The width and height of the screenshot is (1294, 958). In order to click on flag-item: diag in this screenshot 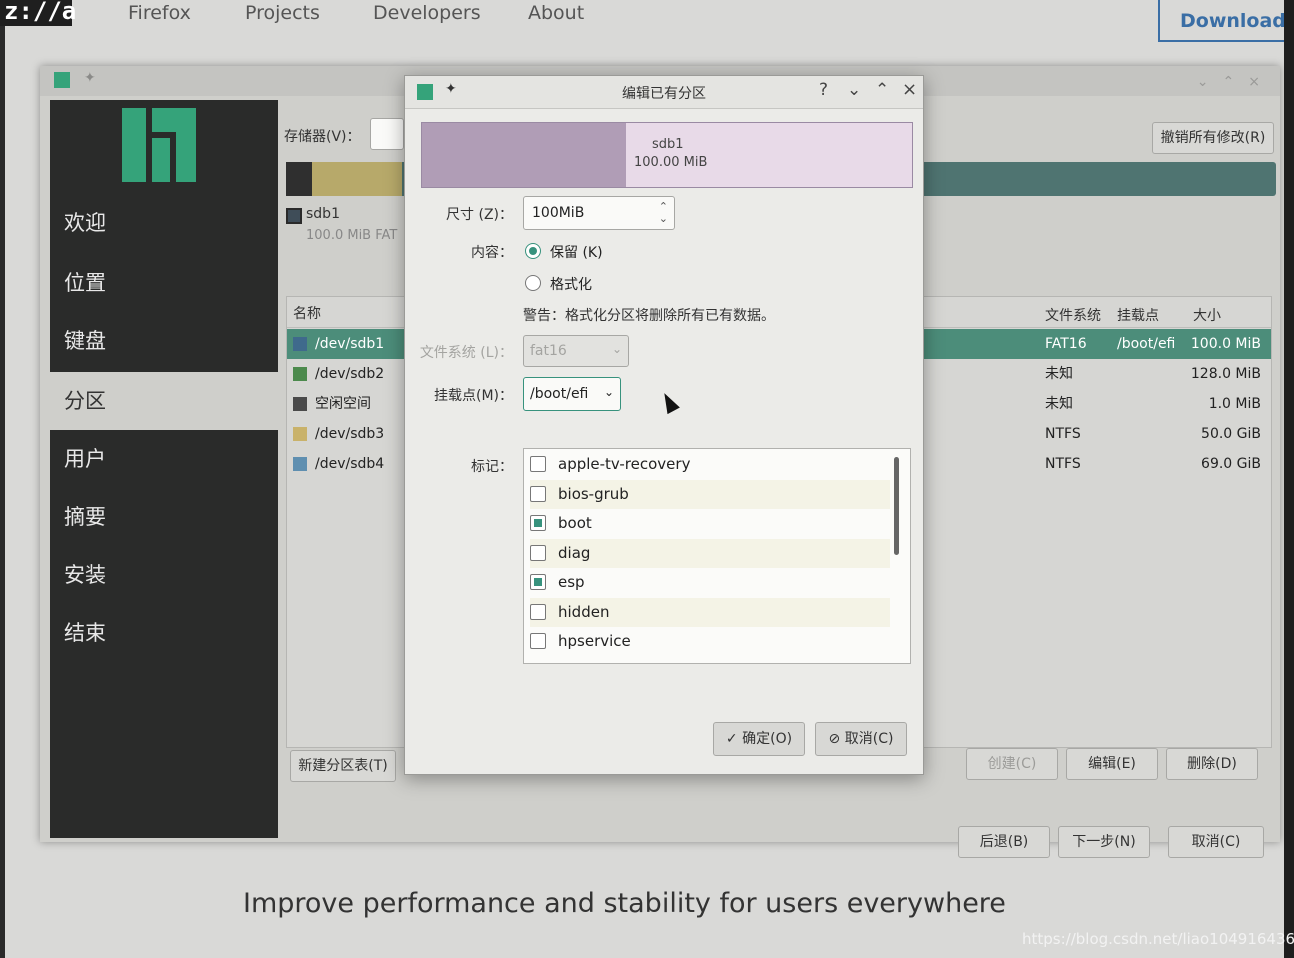, I will do `click(710, 553)`.